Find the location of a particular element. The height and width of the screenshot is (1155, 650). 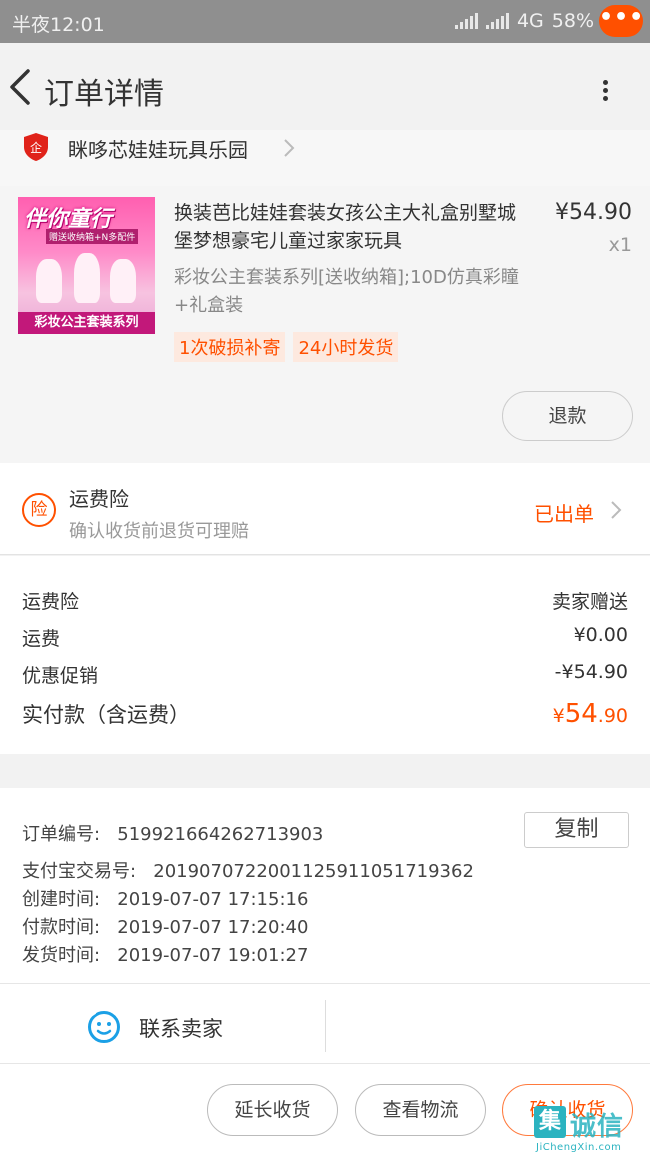

thumbnail-caption: 彩妆公主套装系列 is located at coordinates (86, 323).